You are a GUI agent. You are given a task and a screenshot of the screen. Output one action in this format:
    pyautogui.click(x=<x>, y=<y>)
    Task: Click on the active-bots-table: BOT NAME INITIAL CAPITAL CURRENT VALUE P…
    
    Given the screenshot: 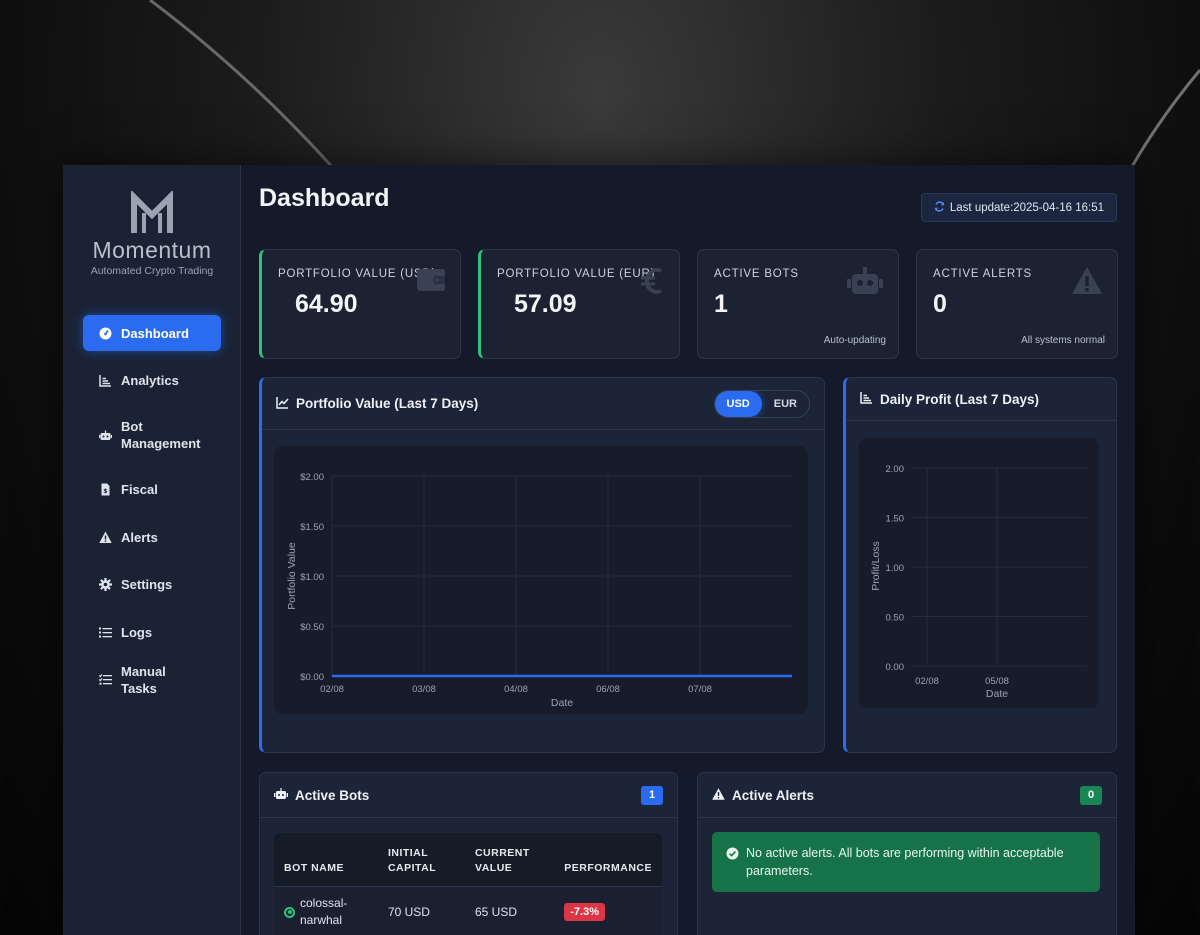 What is the action you would take?
    pyautogui.click(x=468, y=884)
    